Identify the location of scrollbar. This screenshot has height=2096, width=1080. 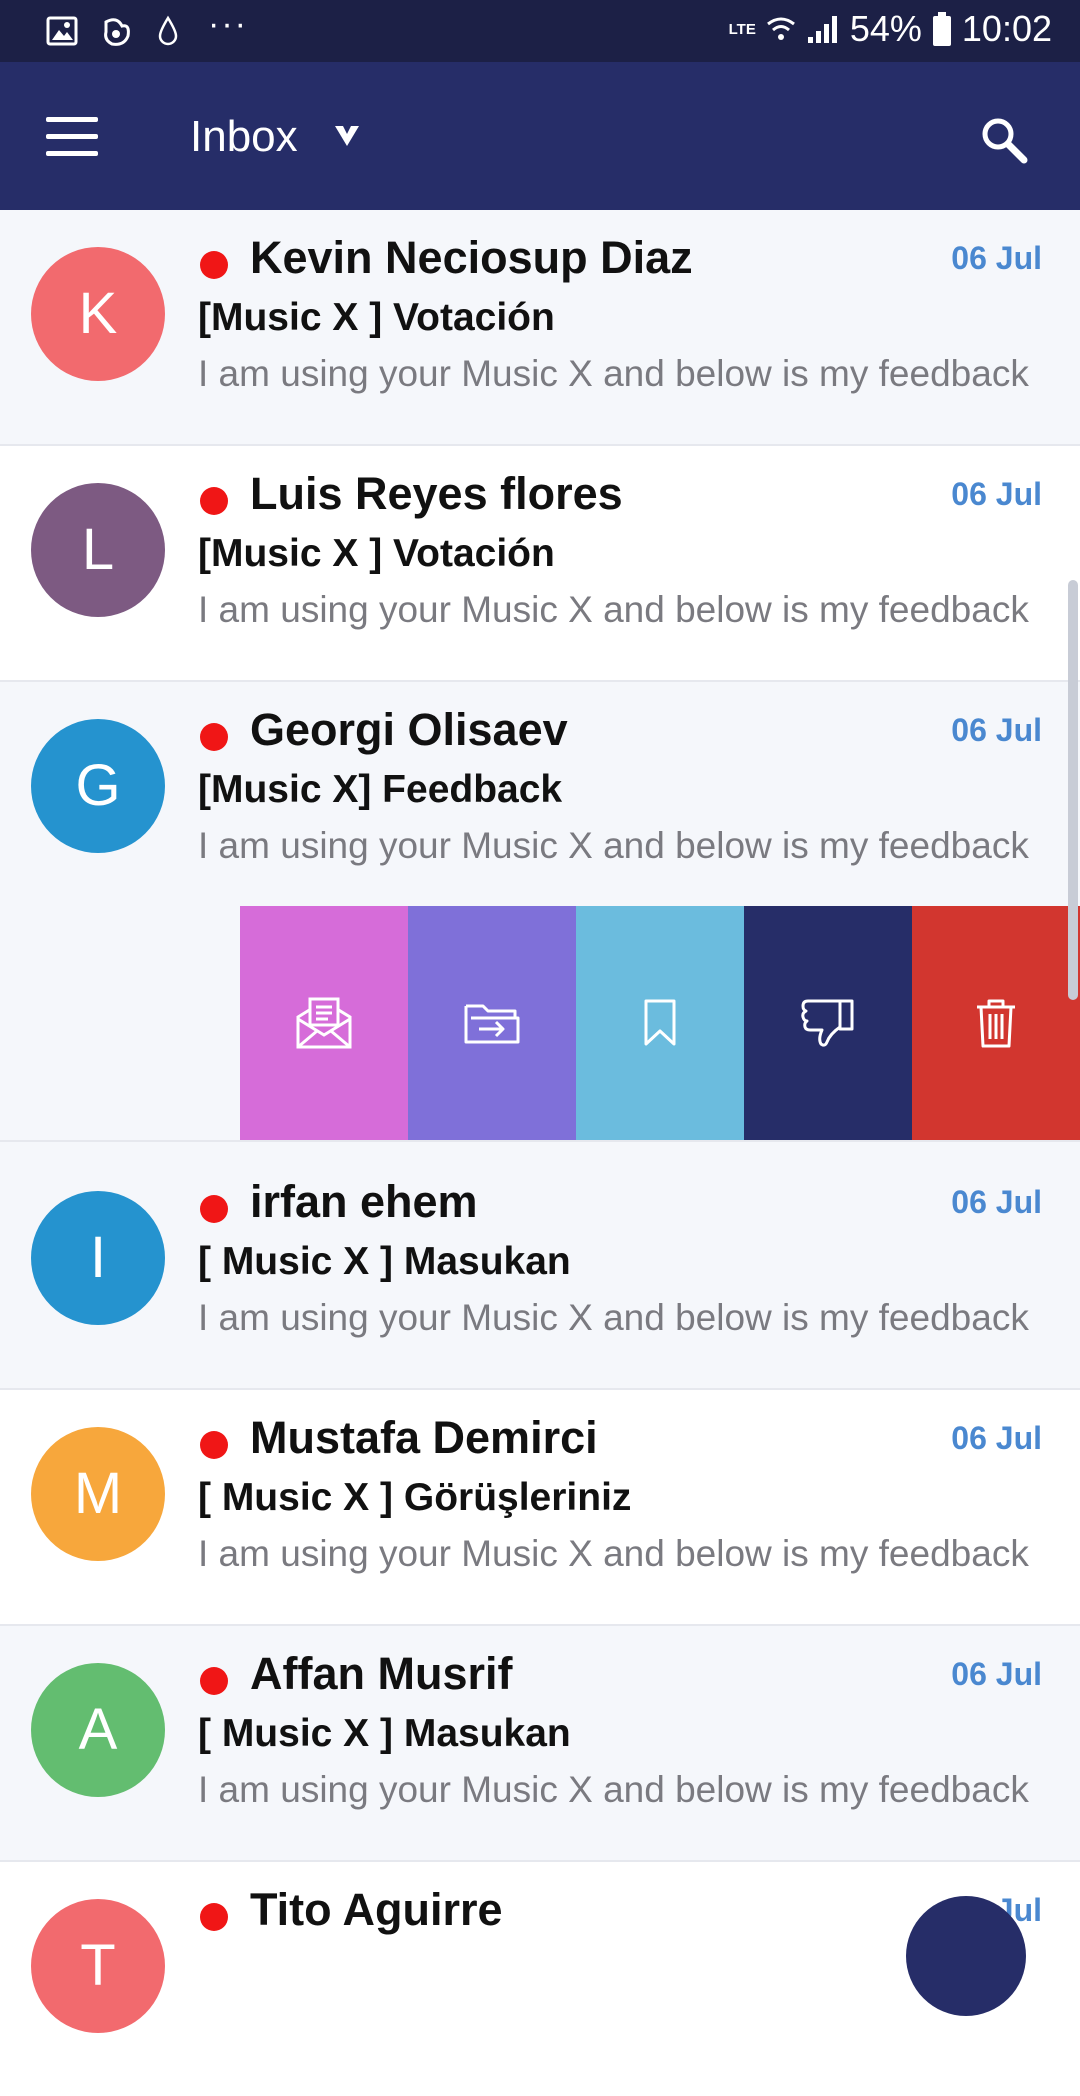
(1073, 790).